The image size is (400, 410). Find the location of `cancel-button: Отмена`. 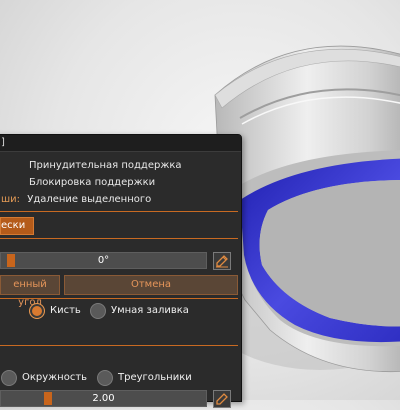

cancel-button: Отмена is located at coordinates (151, 285).